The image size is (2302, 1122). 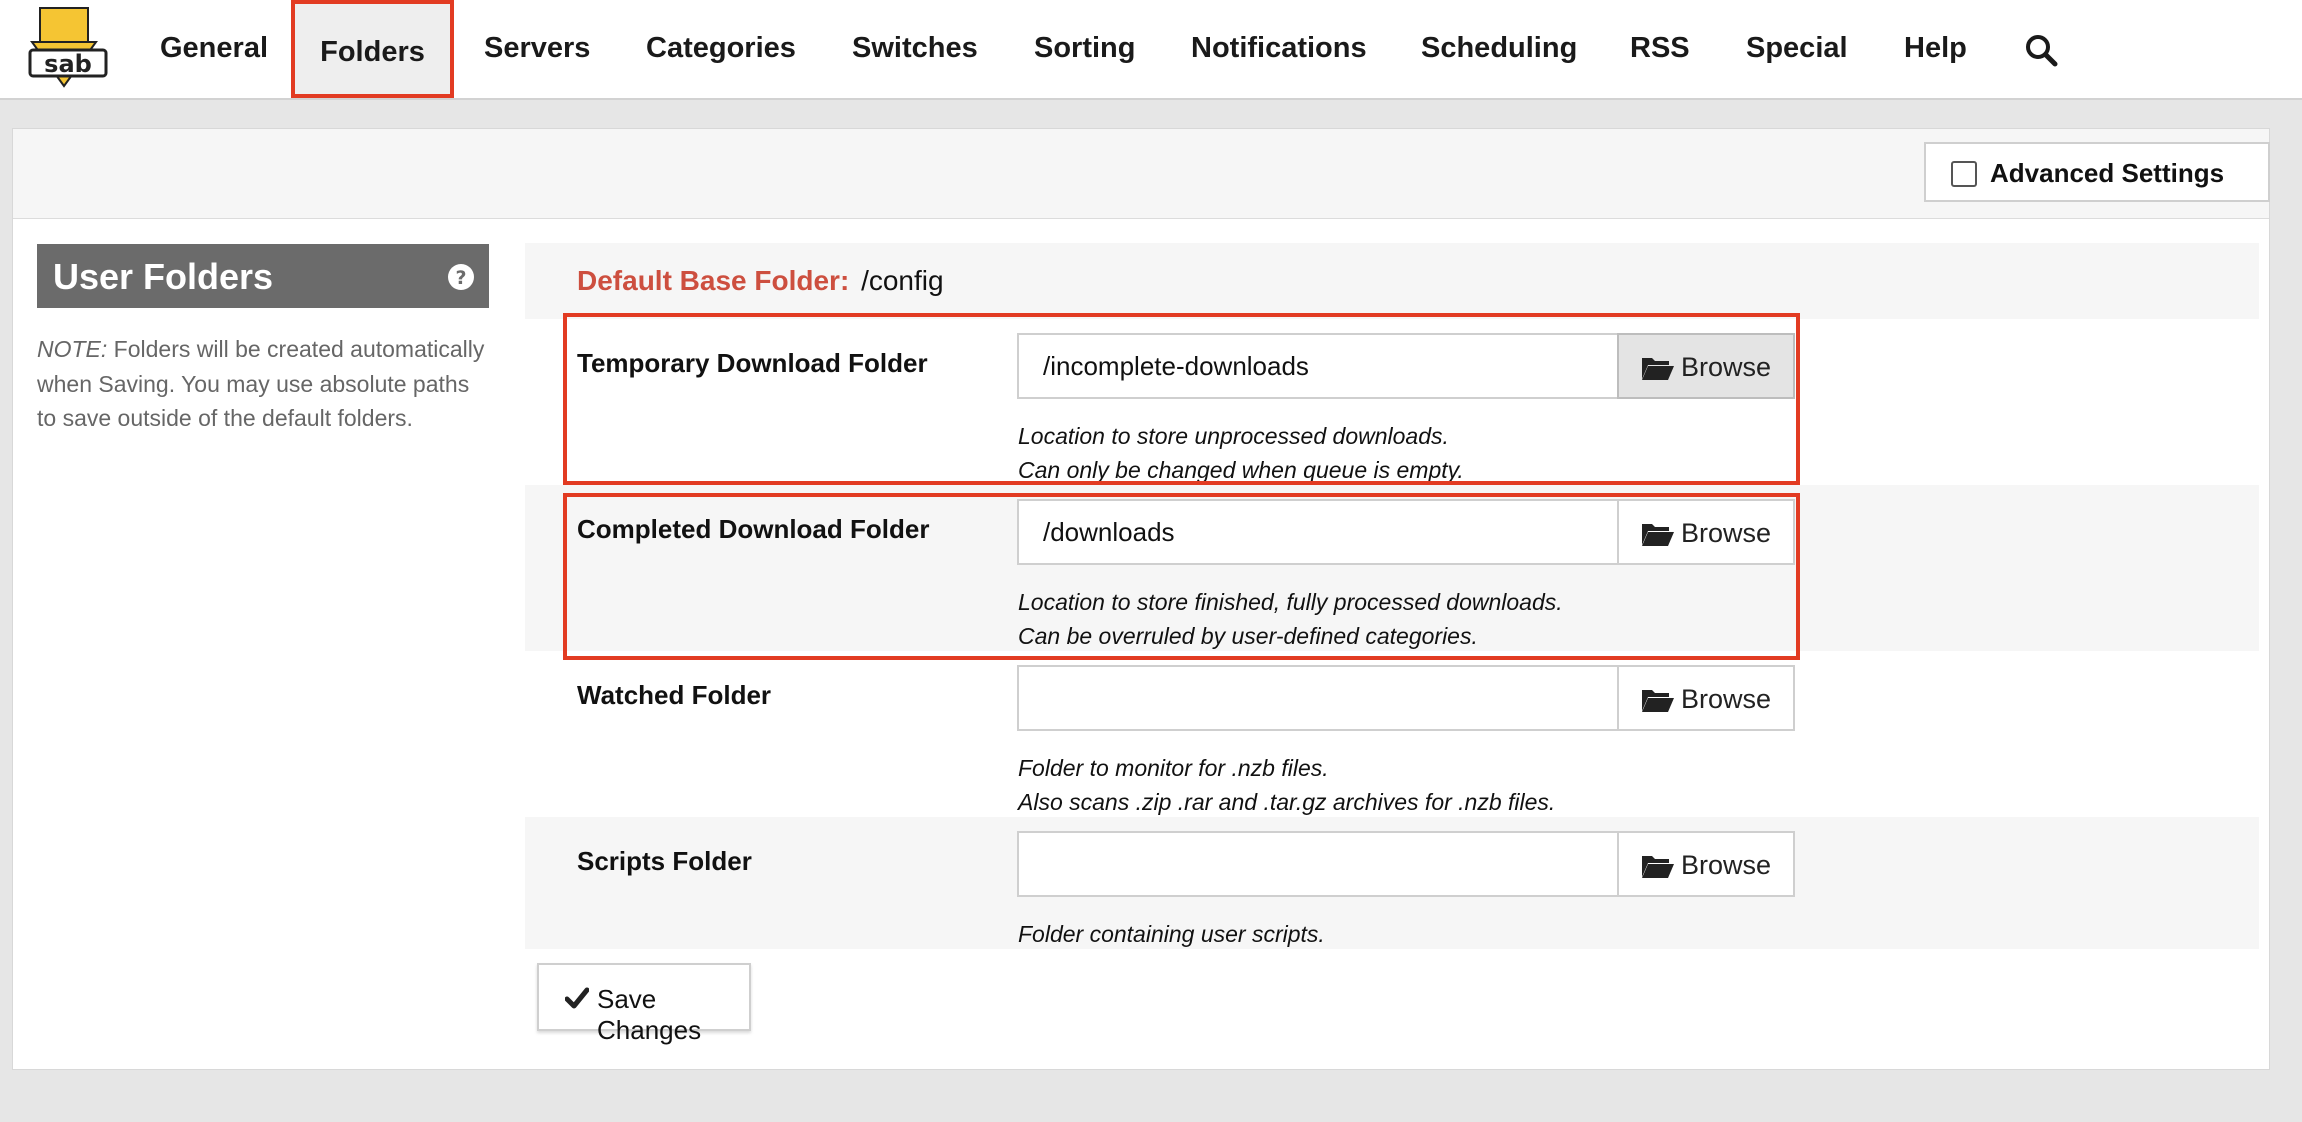 I want to click on help-icon: ?, so click(x=461, y=277).